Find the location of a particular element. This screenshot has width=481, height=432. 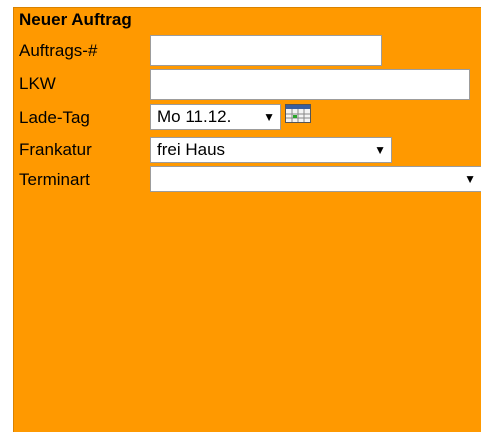

truck-input is located at coordinates (310, 84).